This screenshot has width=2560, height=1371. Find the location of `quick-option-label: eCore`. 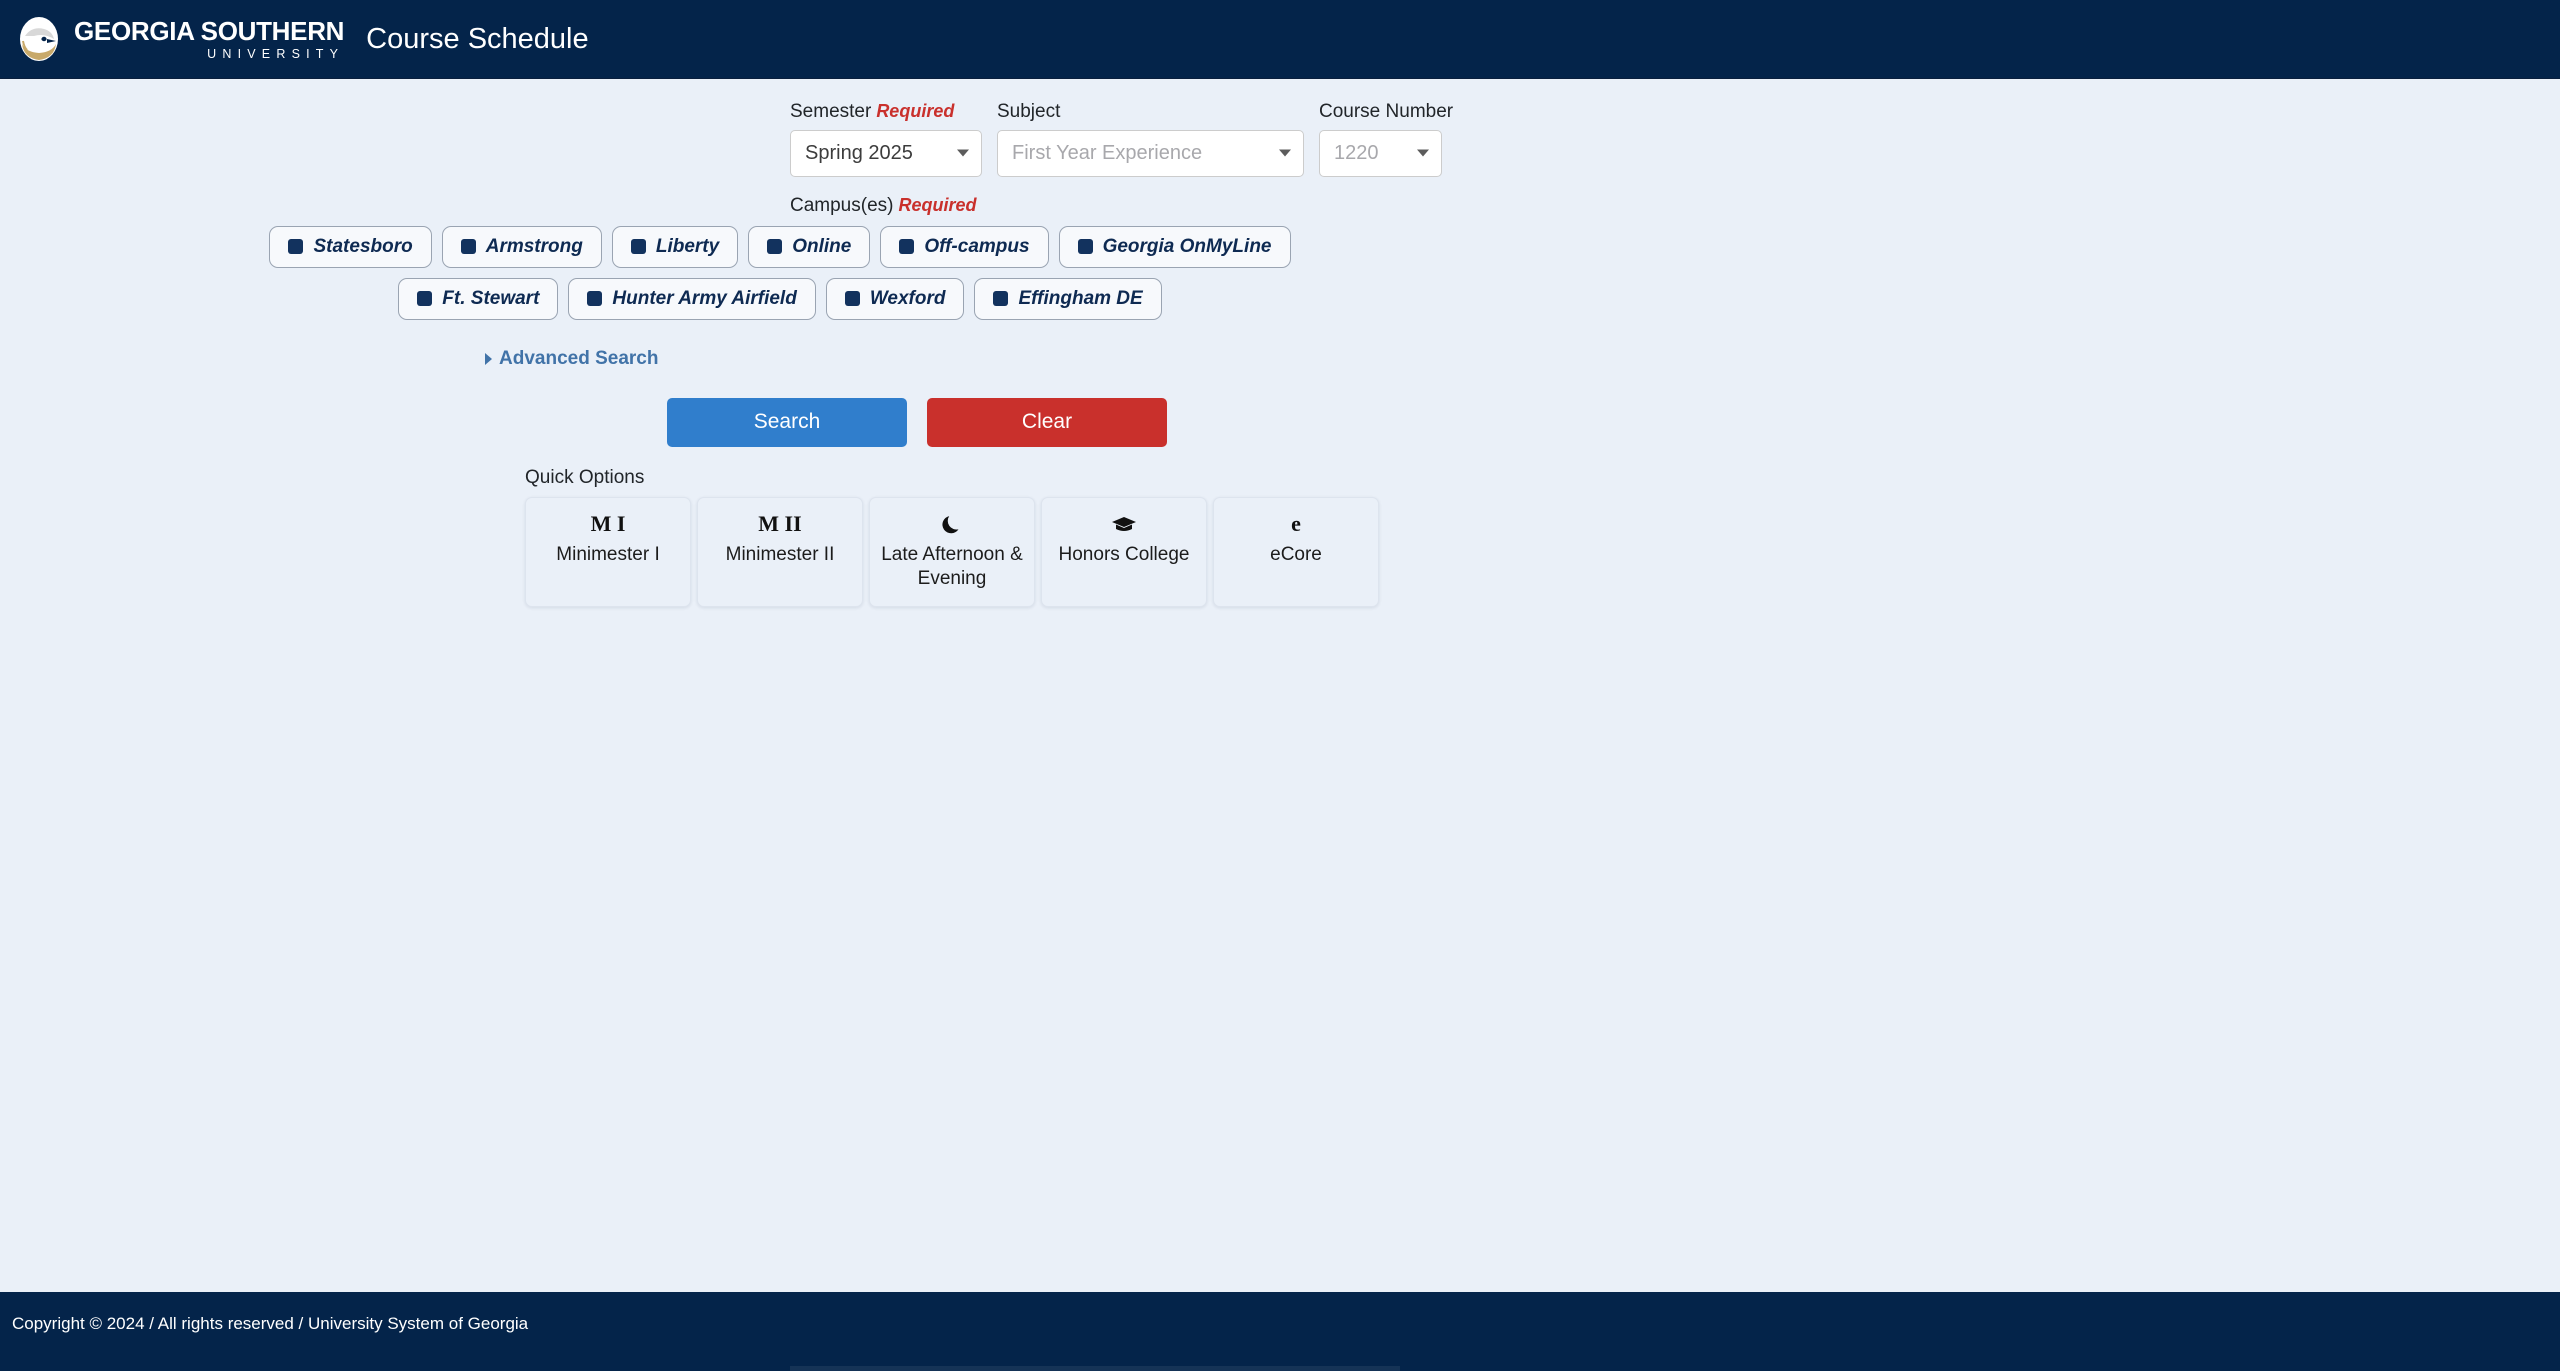

quick-option-label: eCore is located at coordinates (1296, 554).